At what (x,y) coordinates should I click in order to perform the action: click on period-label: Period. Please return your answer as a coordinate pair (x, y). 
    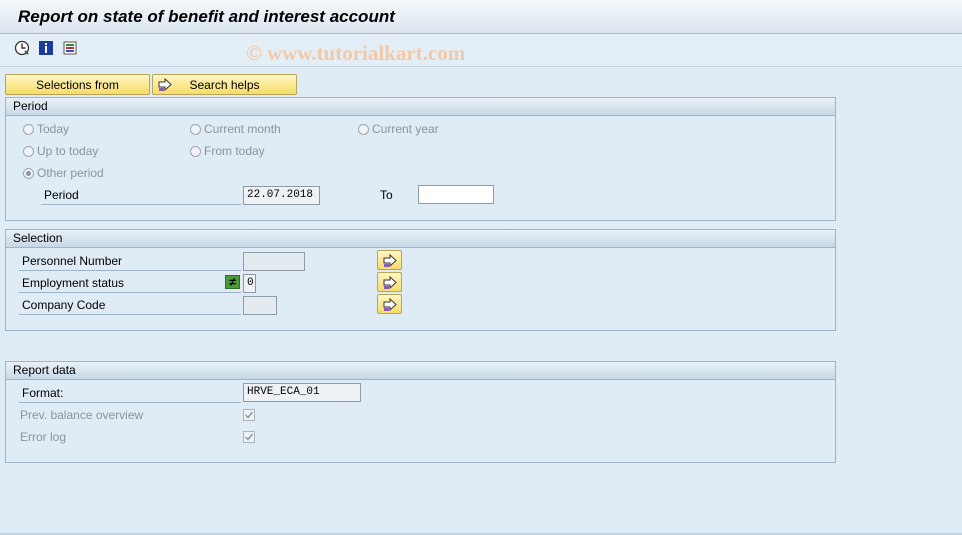
    Looking at the image, I should click on (61, 195).